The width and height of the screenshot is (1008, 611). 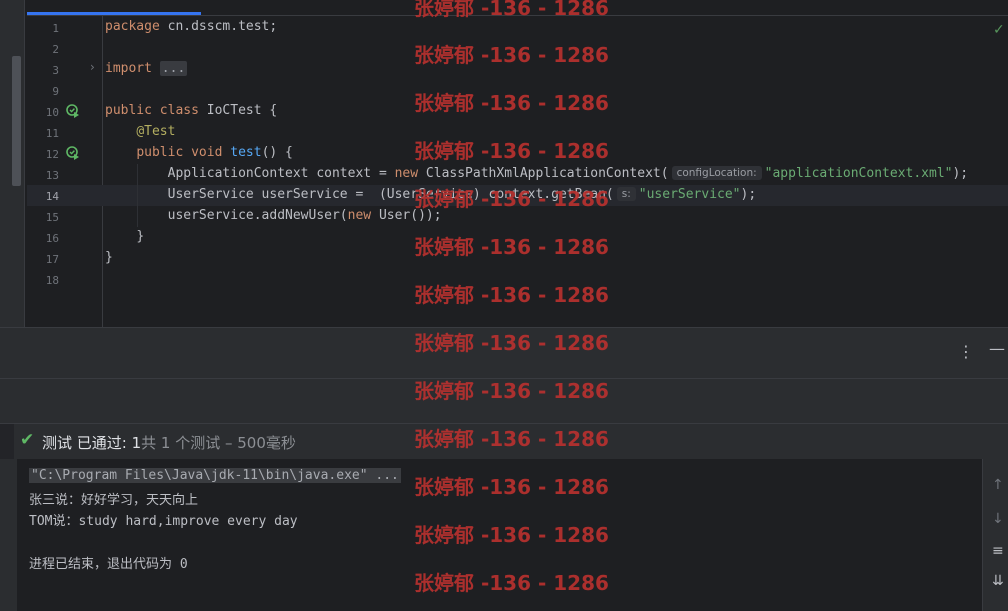 What do you see at coordinates (114, 500) in the screenshot?
I see `console-line: 张三说：好好学习，天天向上` at bounding box center [114, 500].